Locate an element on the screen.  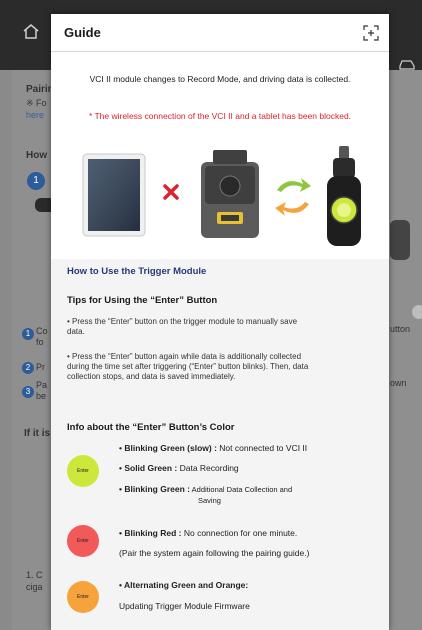
trigger-module-image is located at coordinates (344, 196).